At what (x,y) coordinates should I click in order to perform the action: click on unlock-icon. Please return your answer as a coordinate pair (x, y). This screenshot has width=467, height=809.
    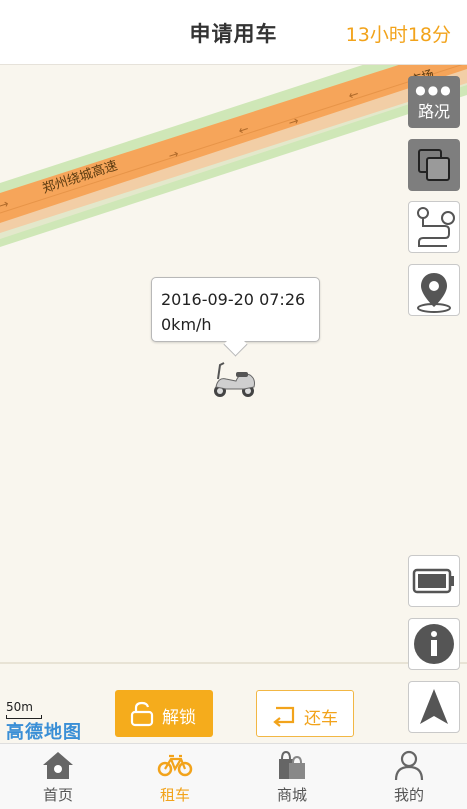
    Looking at the image, I should click on (142, 714).